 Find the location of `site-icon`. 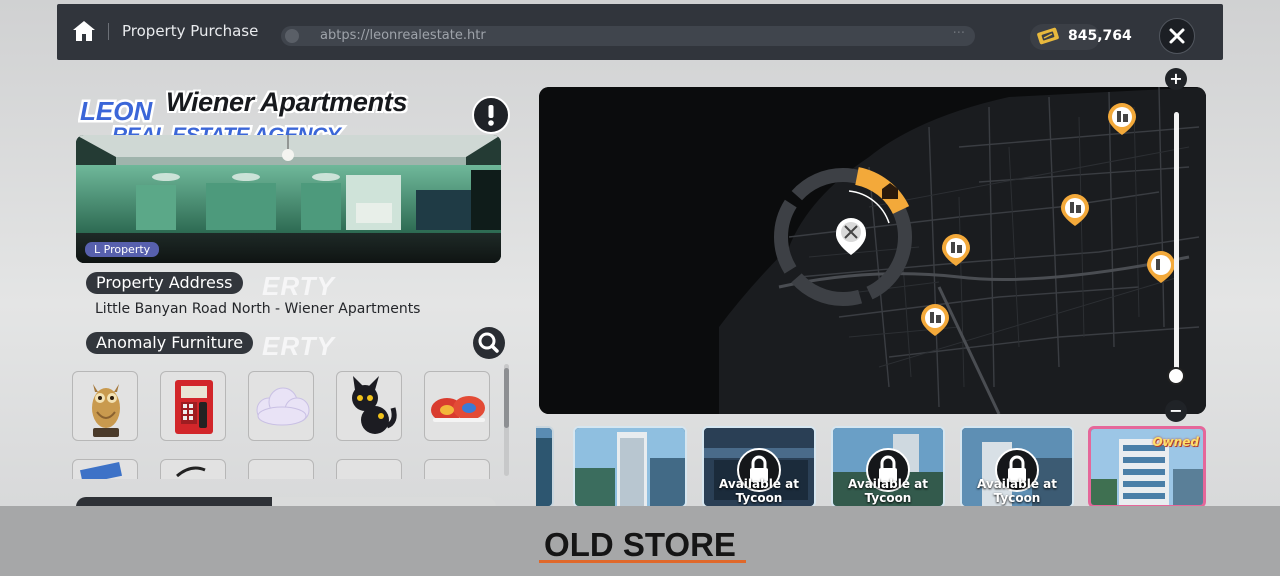

site-icon is located at coordinates (292, 36).